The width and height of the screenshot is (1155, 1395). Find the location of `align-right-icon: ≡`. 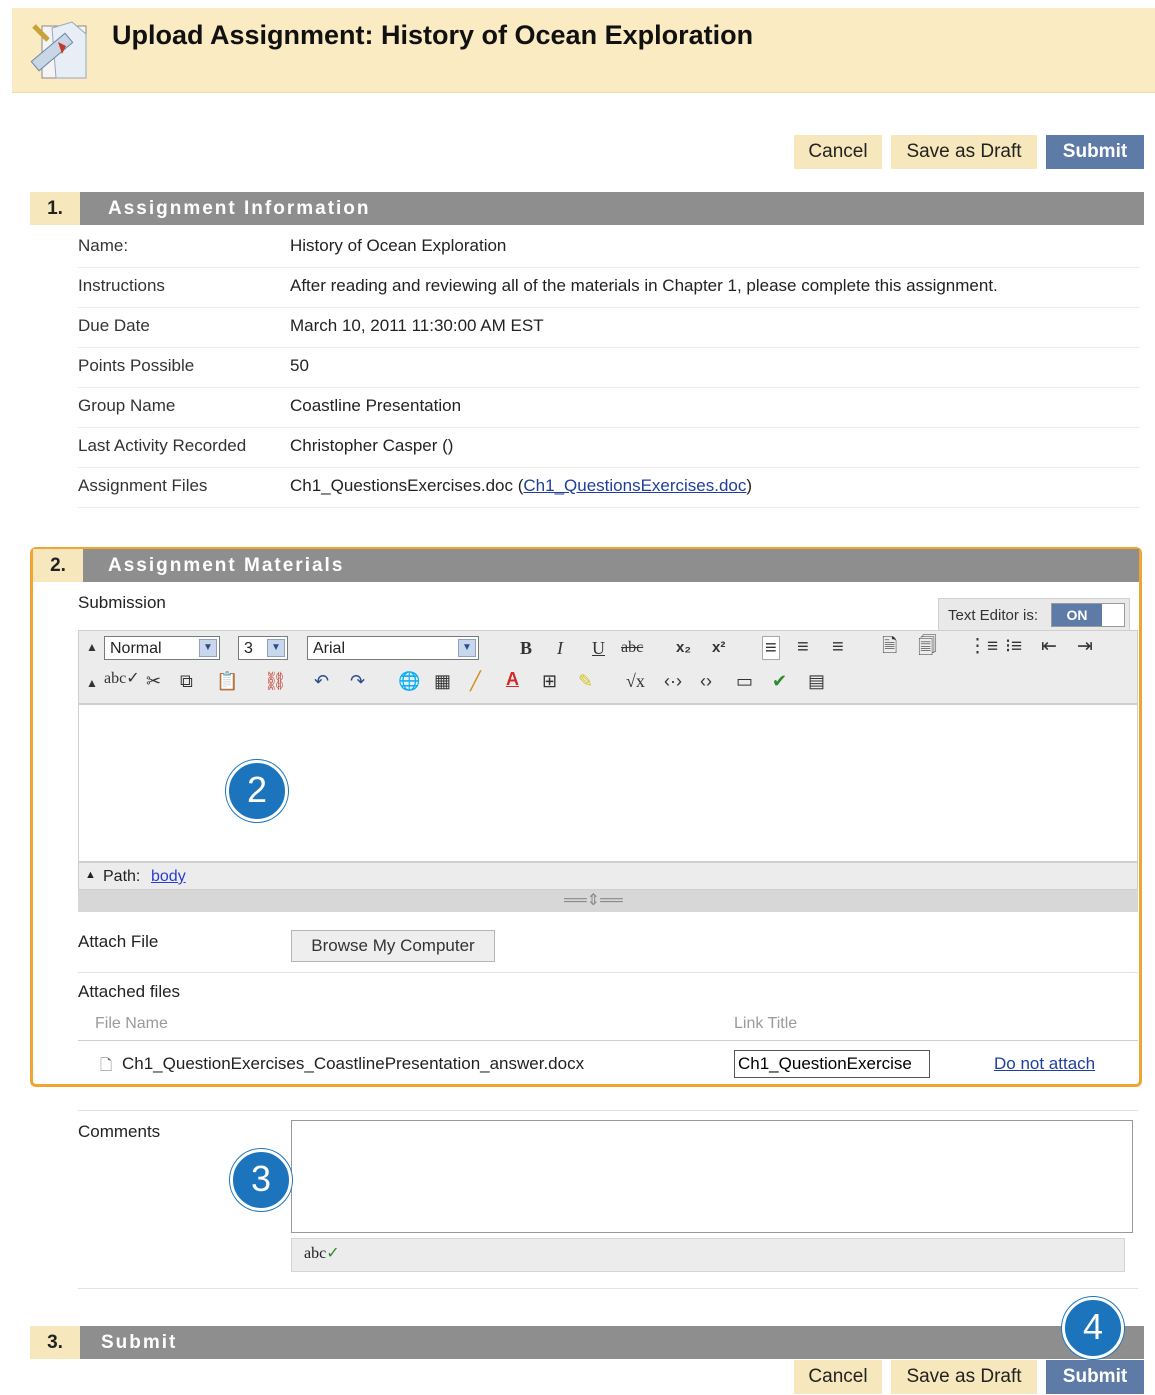

align-right-icon: ≡ is located at coordinates (838, 647).